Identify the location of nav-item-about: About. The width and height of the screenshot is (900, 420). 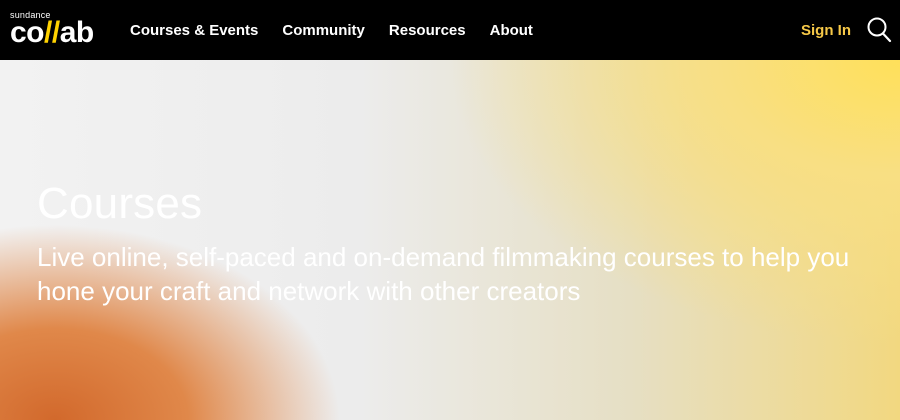
(511, 30).